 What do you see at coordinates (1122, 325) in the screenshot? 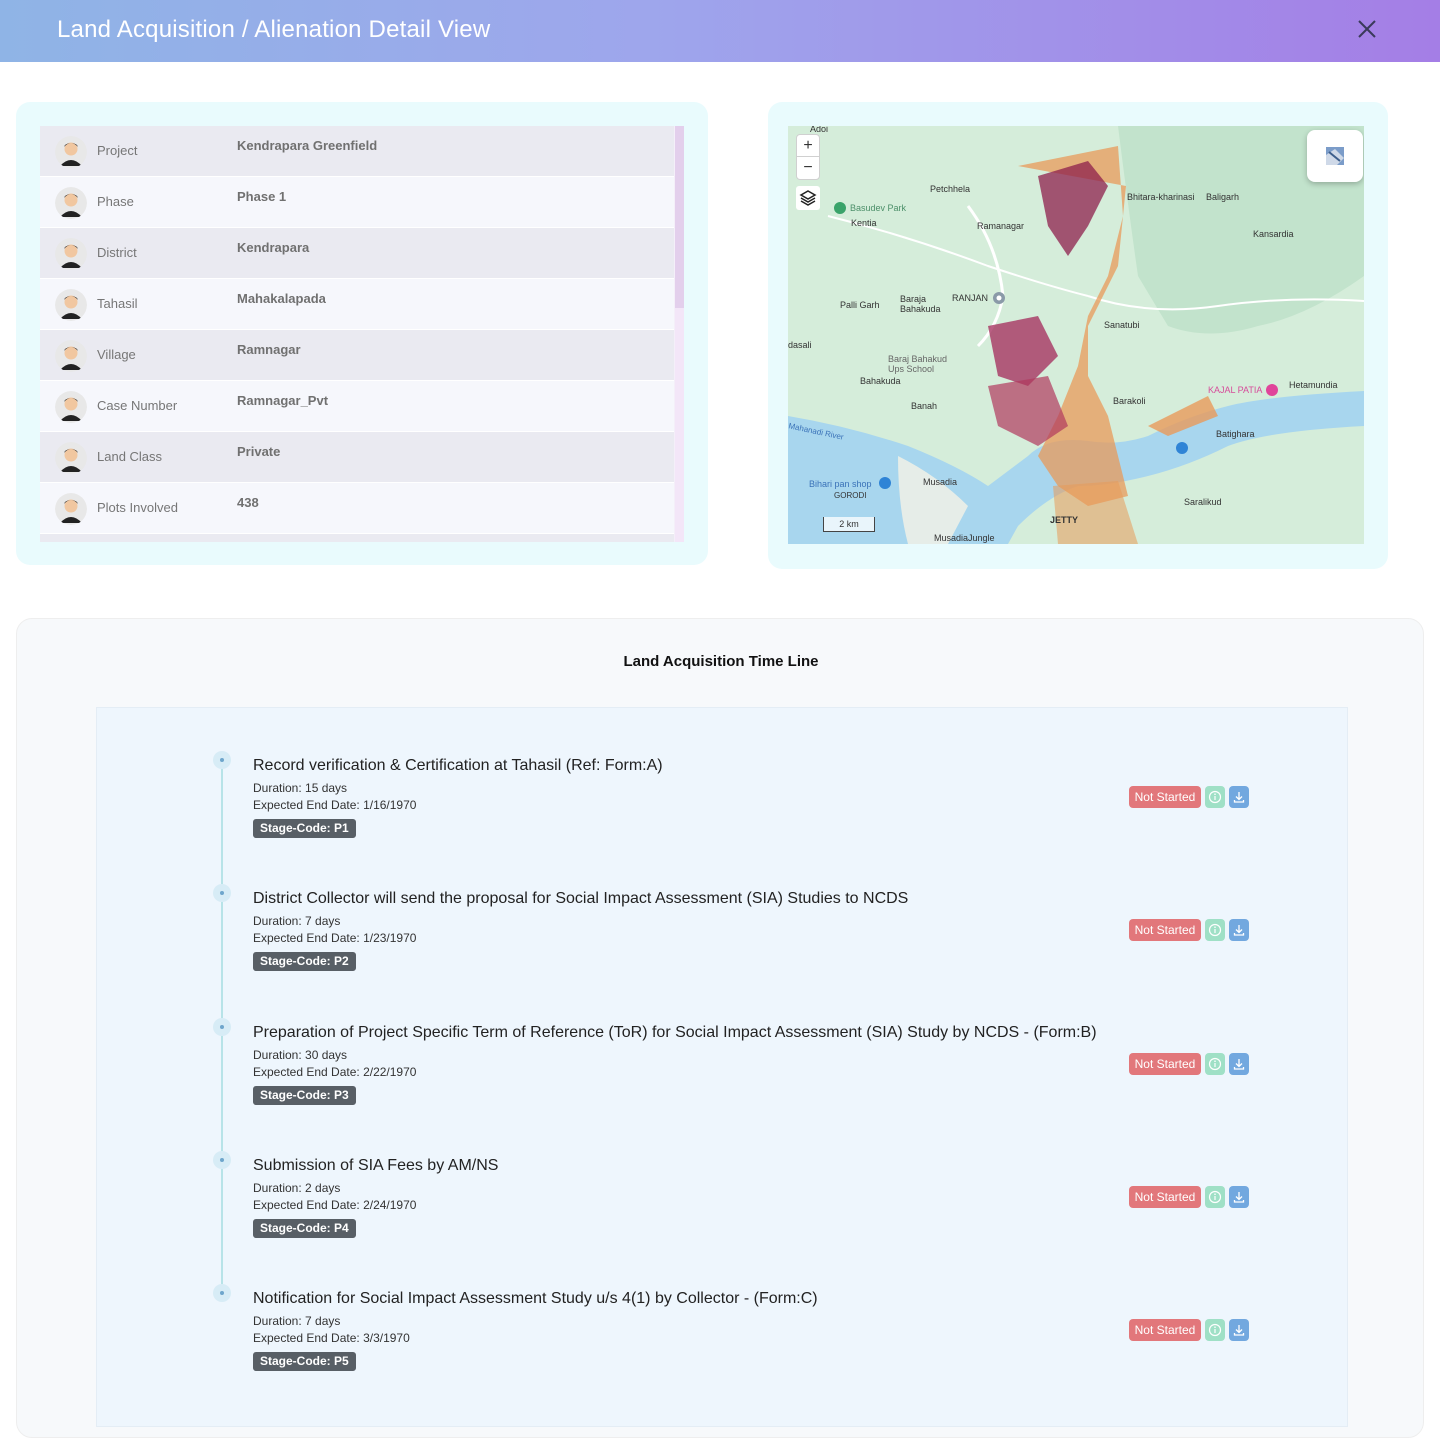
I see `map-place-label: Sanatubi` at bounding box center [1122, 325].